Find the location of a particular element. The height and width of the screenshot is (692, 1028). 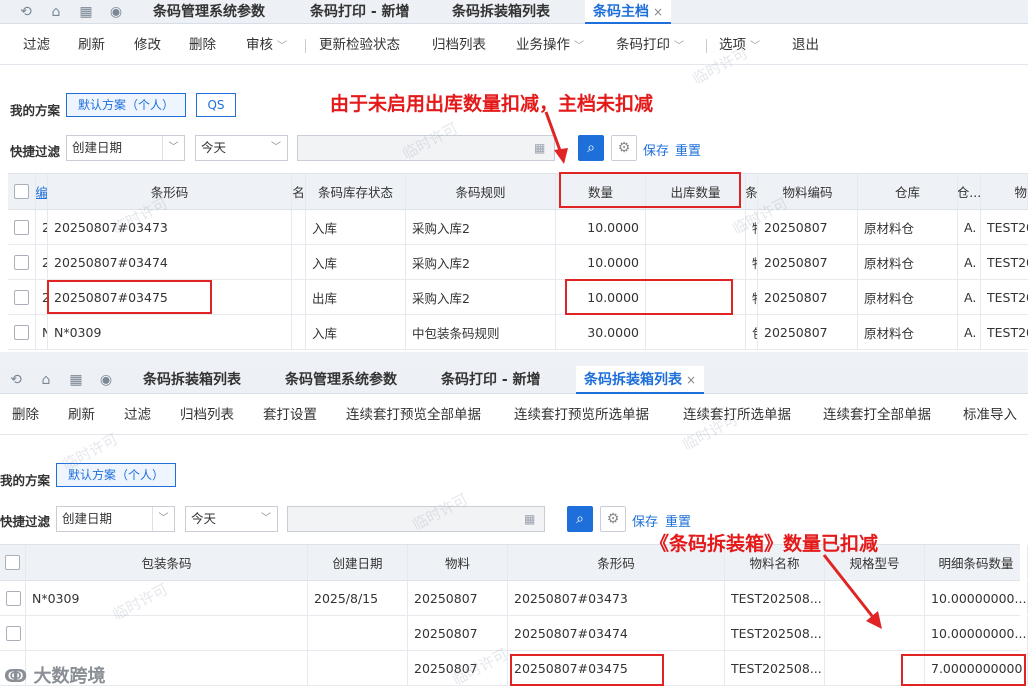

edit-button: 修改 is located at coordinates (147, 45).